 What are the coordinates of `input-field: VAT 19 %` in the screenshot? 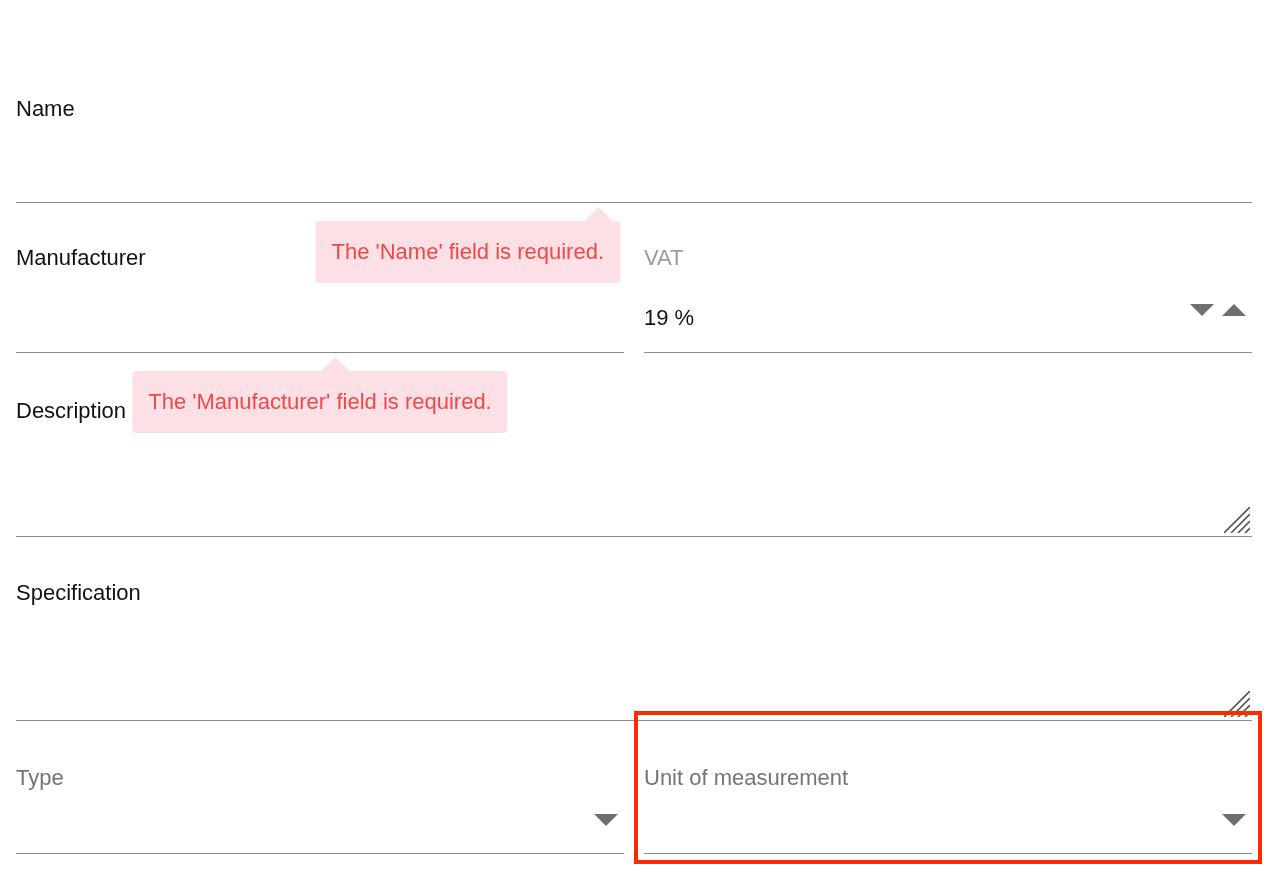 It's located at (948, 278).